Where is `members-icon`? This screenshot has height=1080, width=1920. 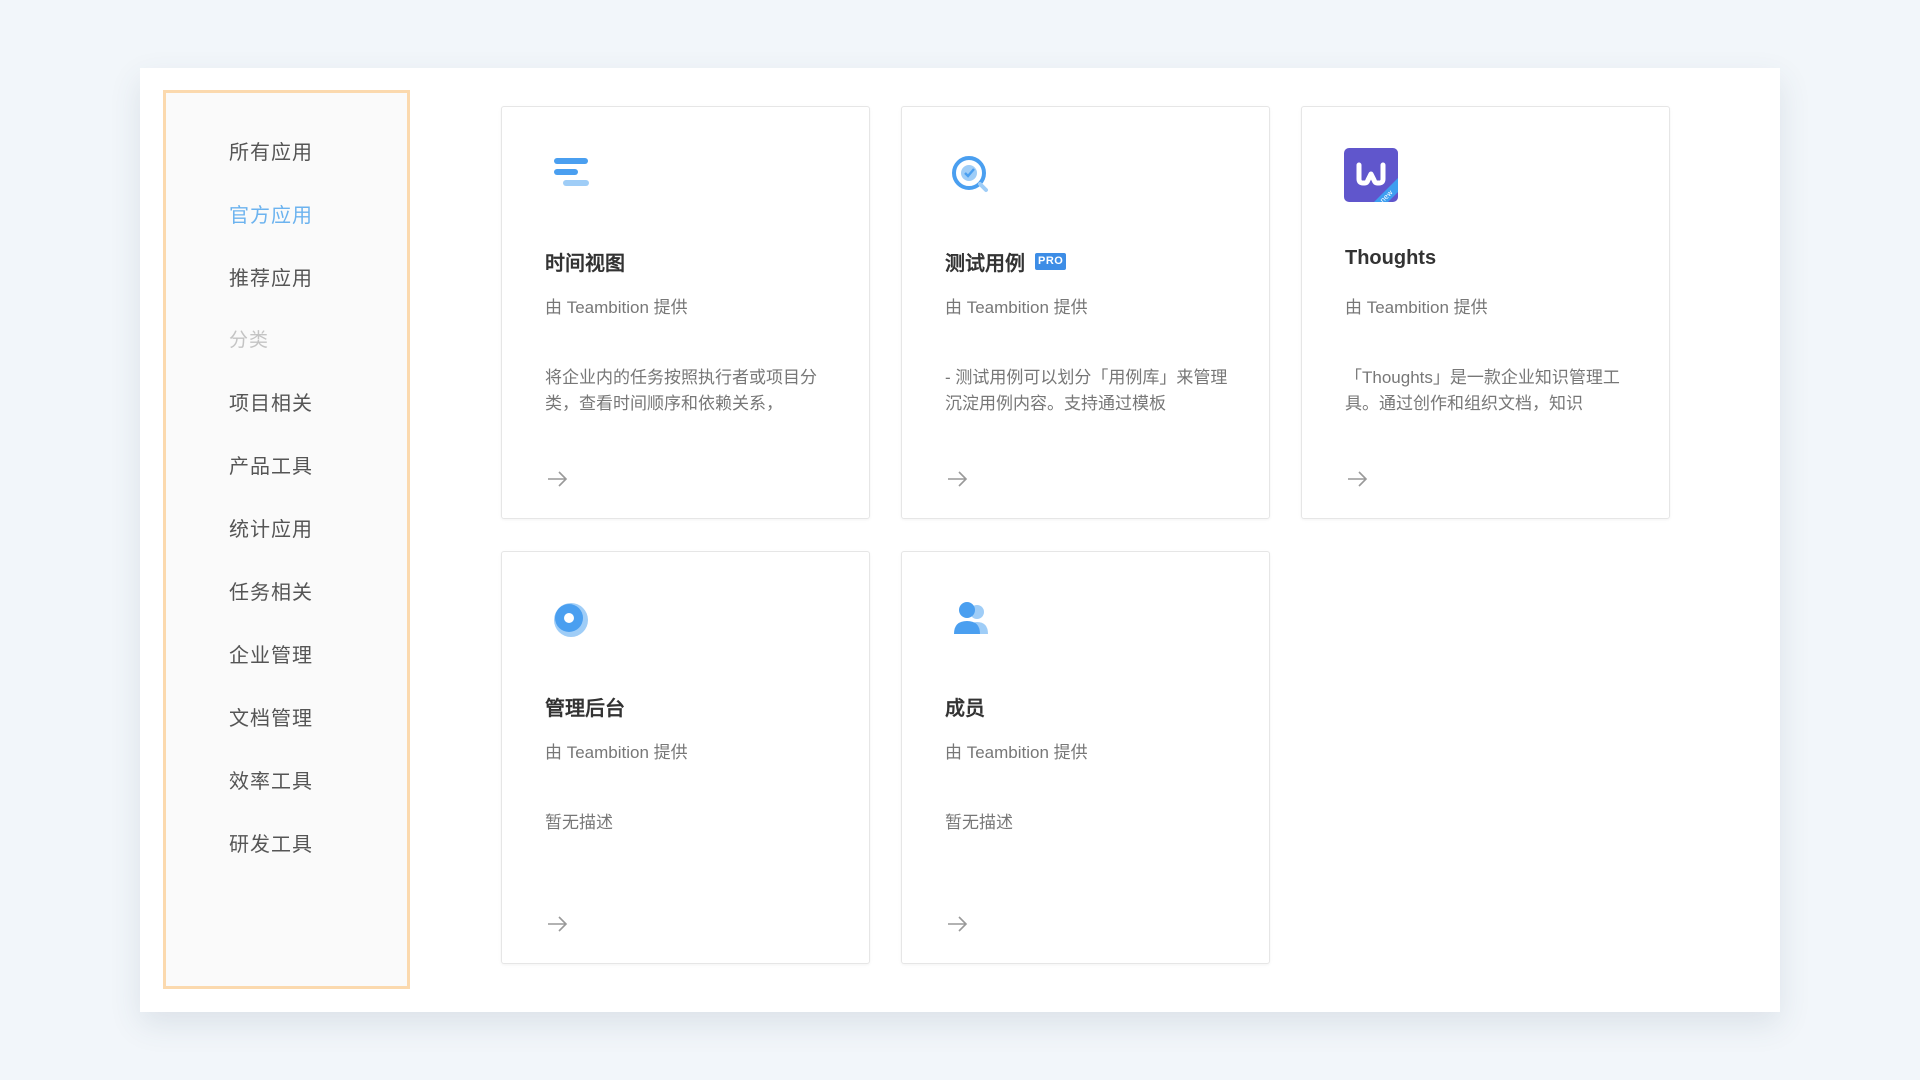 members-icon is located at coordinates (971, 620).